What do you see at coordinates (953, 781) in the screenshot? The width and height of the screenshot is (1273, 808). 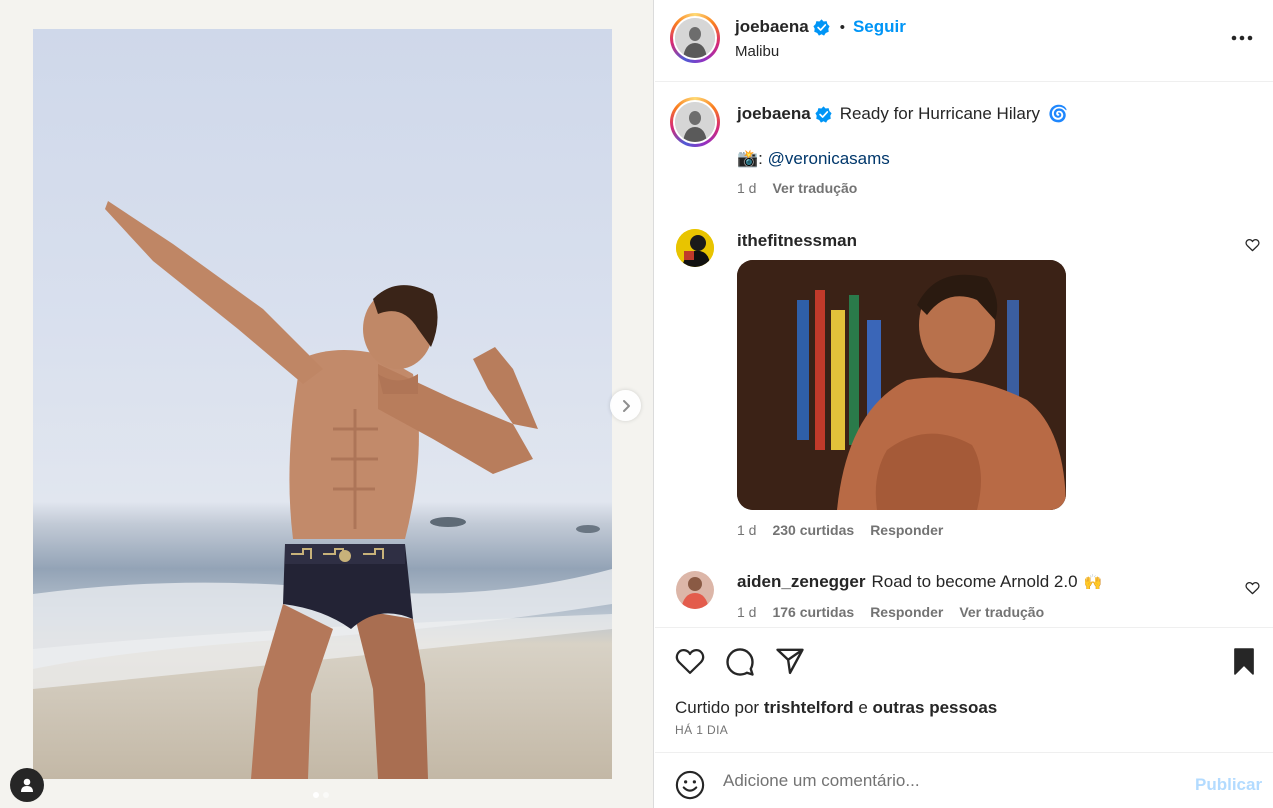 I see `comment-input` at bounding box center [953, 781].